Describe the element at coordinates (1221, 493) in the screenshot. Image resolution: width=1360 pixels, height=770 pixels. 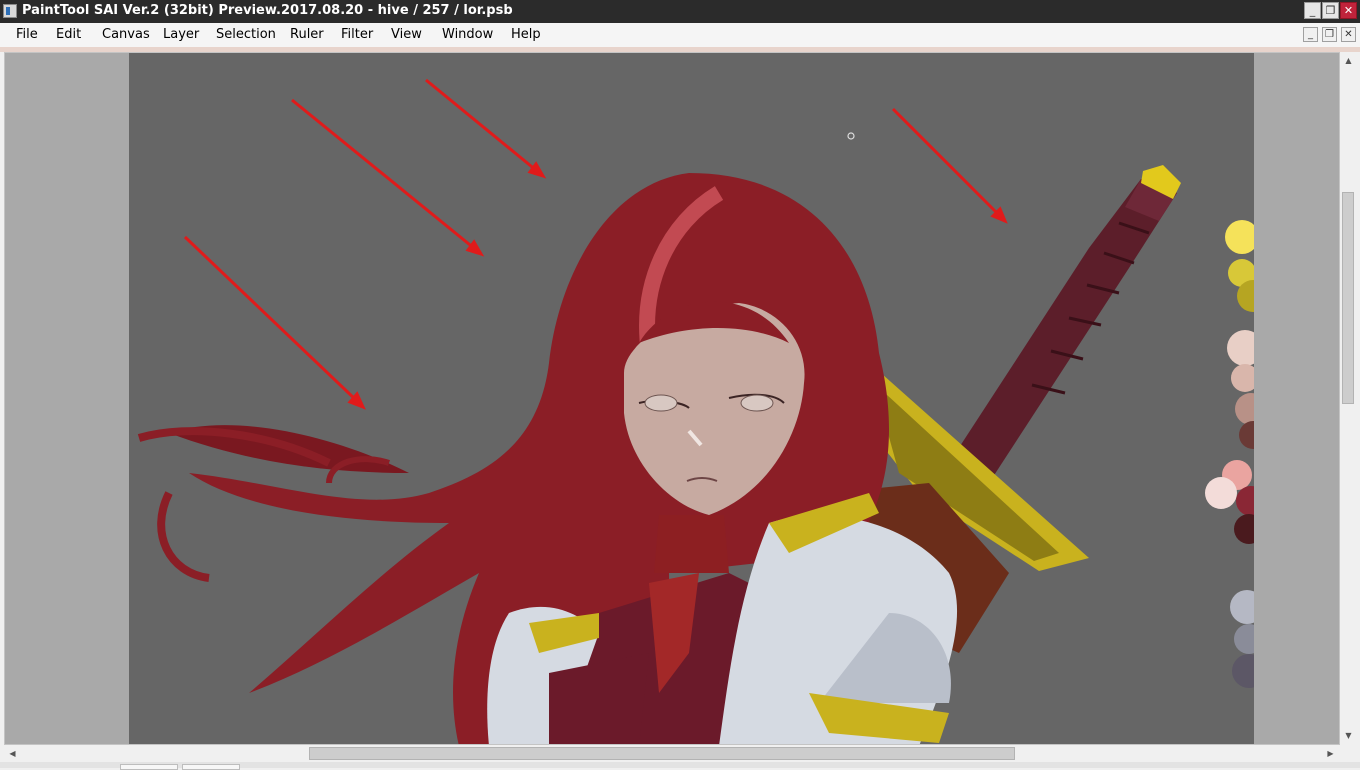
I see `swatch-pink-light` at that location.